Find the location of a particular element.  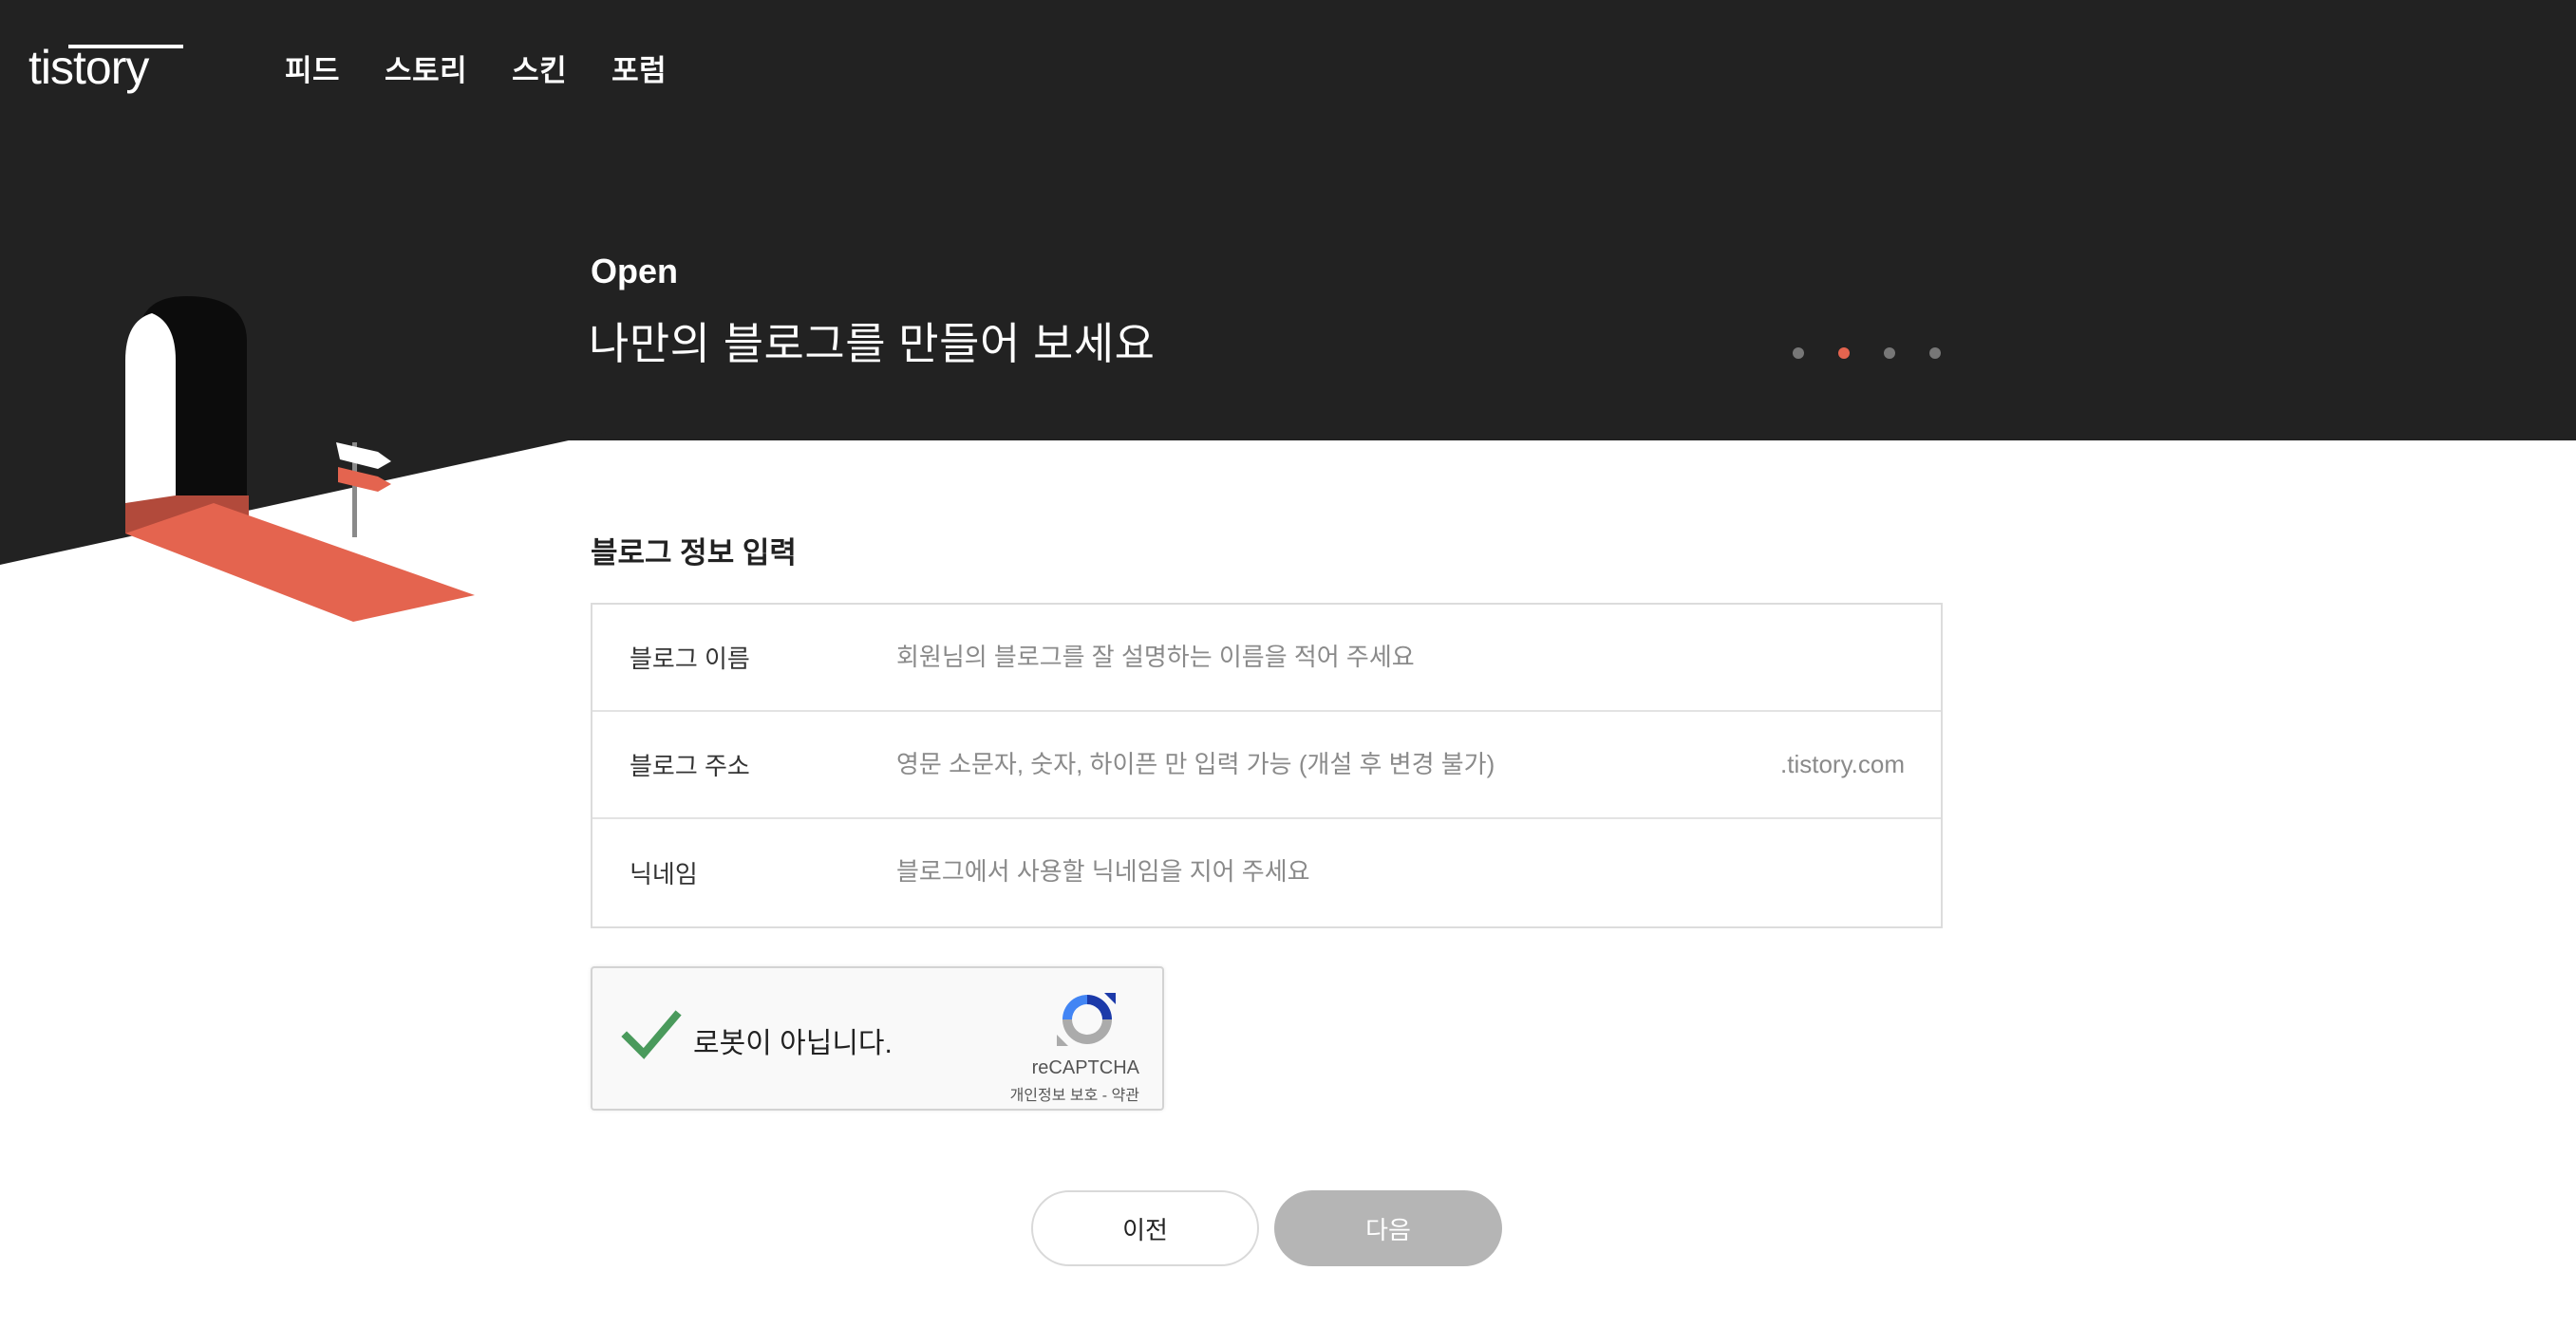

tistory-logo: tistory is located at coordinates (107, 69).